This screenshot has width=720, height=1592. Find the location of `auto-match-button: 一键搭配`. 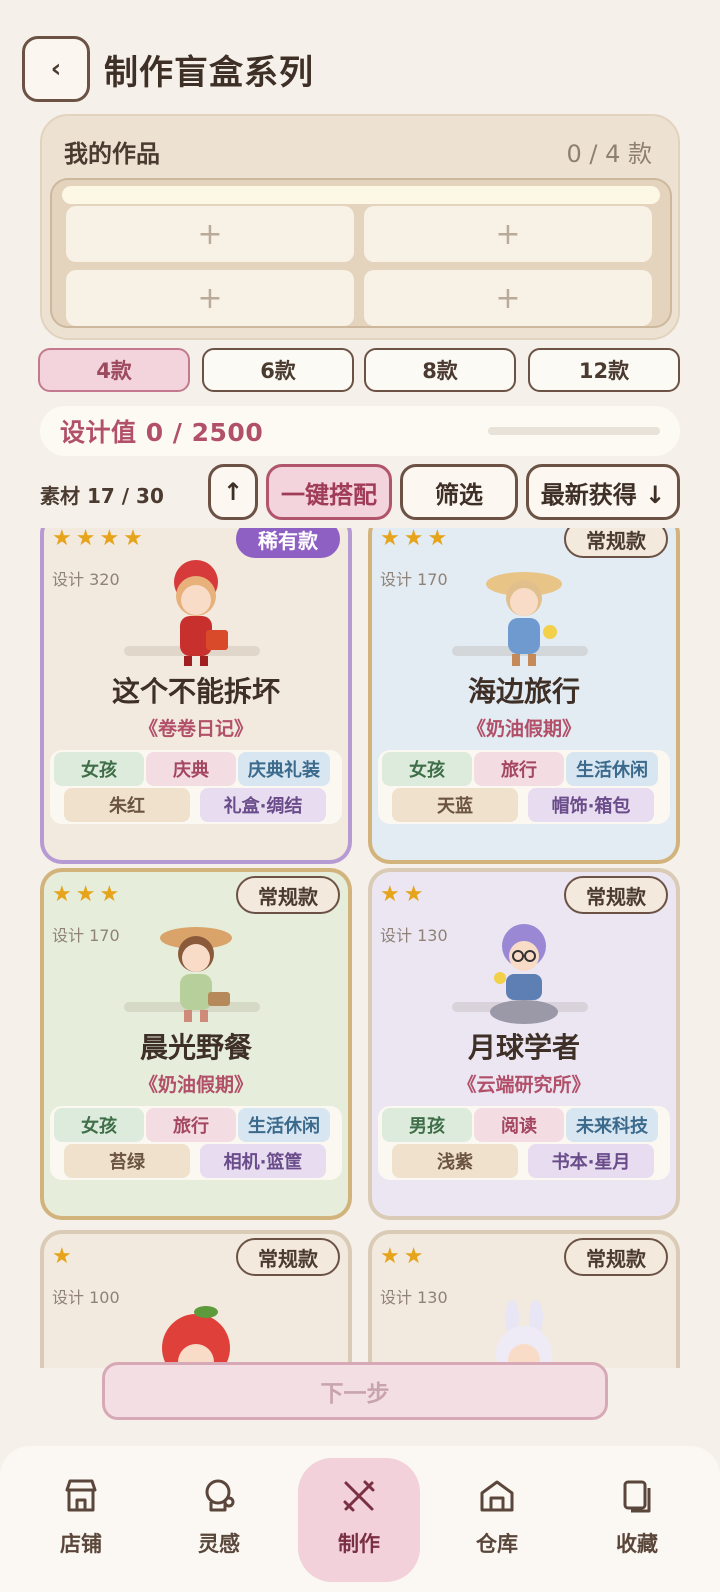

auto-match-button: 一键搭配 is located at coordinates (329, 492).